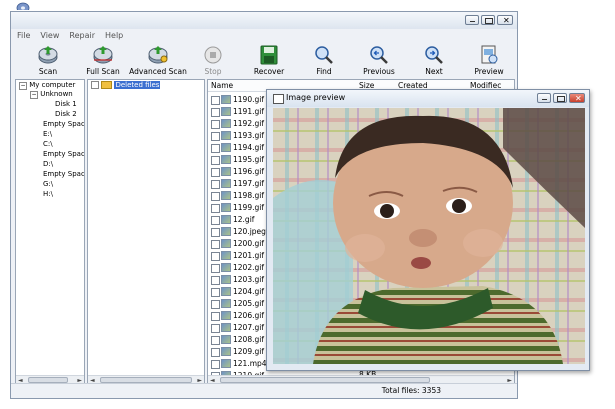  I want to click on tree-disk-1: Disk 1, so click(66, 104).